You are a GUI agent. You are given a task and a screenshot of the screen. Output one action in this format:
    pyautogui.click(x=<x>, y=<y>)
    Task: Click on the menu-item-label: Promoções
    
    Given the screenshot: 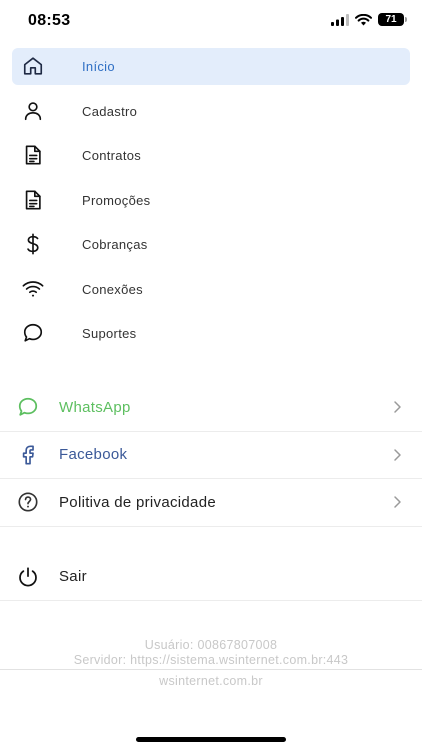 What is the action you would take?
    pyautogui.click(x=116, y=200)
    